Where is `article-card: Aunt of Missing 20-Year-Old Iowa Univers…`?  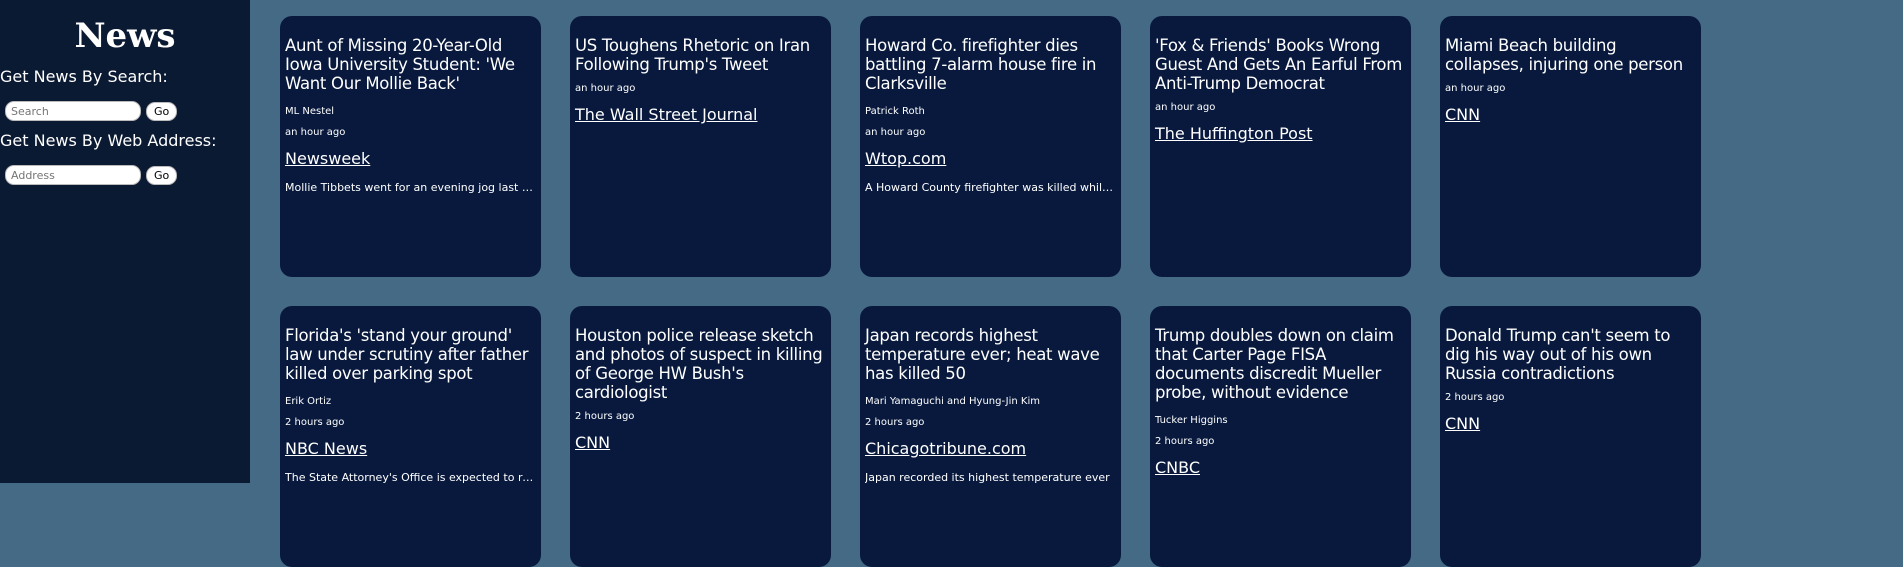
article-card: Aunt of Missing 20-Year-Old Iowa Univers… is located at coordinates (410, 146).